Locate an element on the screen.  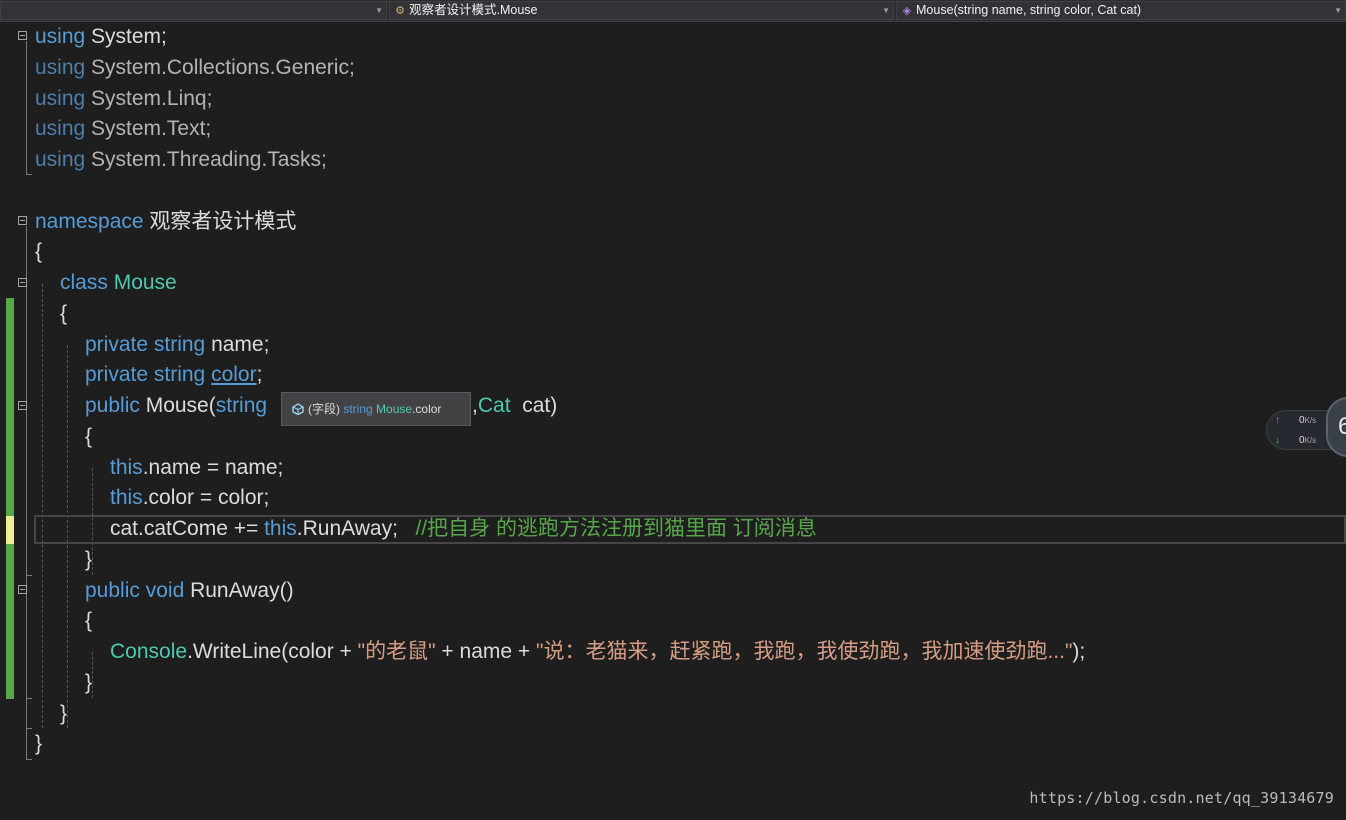
keyword: namespace is located at coordinates (89, 221).